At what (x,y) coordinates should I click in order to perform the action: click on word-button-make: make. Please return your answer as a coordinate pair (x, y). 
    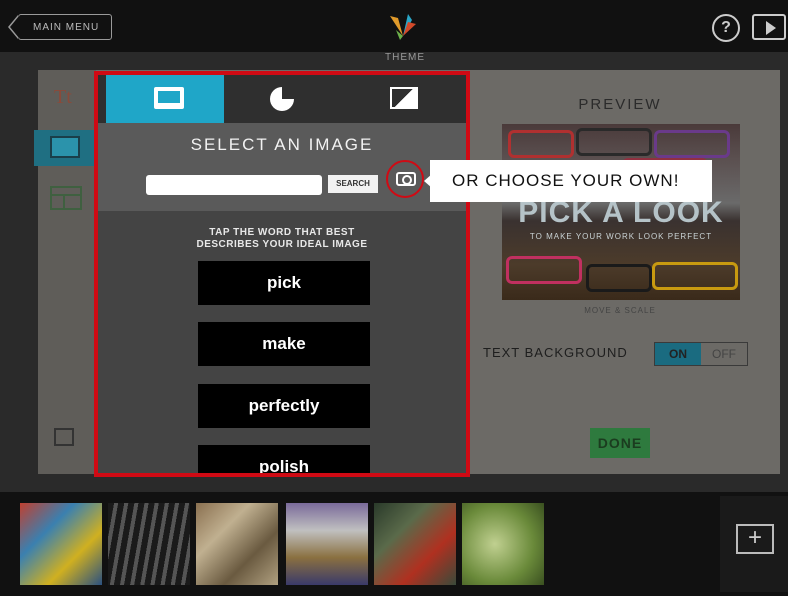
    Looking at the image, I should click on (284, 344).